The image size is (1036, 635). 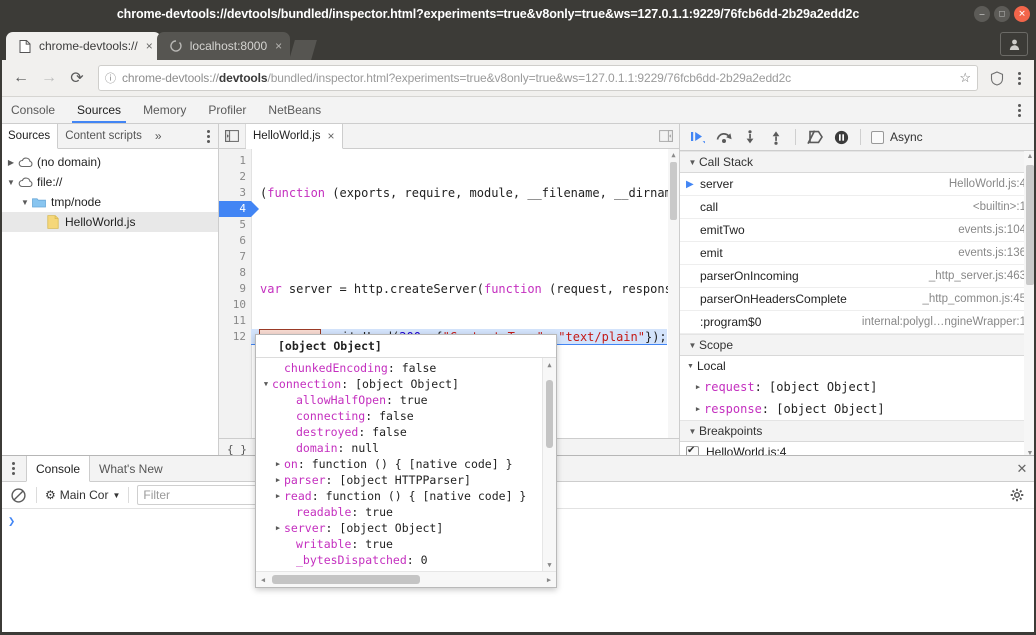 I want to click on page-info-icon: ⓘ, so click(x=110, y=78).